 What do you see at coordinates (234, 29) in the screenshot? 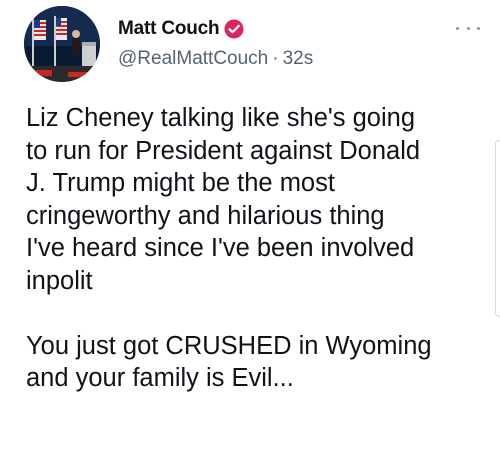
I see `verified-badge-icon` at bounding box center [234, 29].